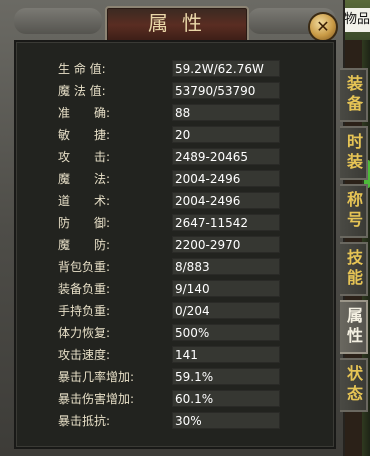 This screenshot has width=370, height=456. Describe the element at coordinates (170, 333) in the screenshot. I see `stat-row-stamina-recovery: 体力恢复: 500%` at that location.